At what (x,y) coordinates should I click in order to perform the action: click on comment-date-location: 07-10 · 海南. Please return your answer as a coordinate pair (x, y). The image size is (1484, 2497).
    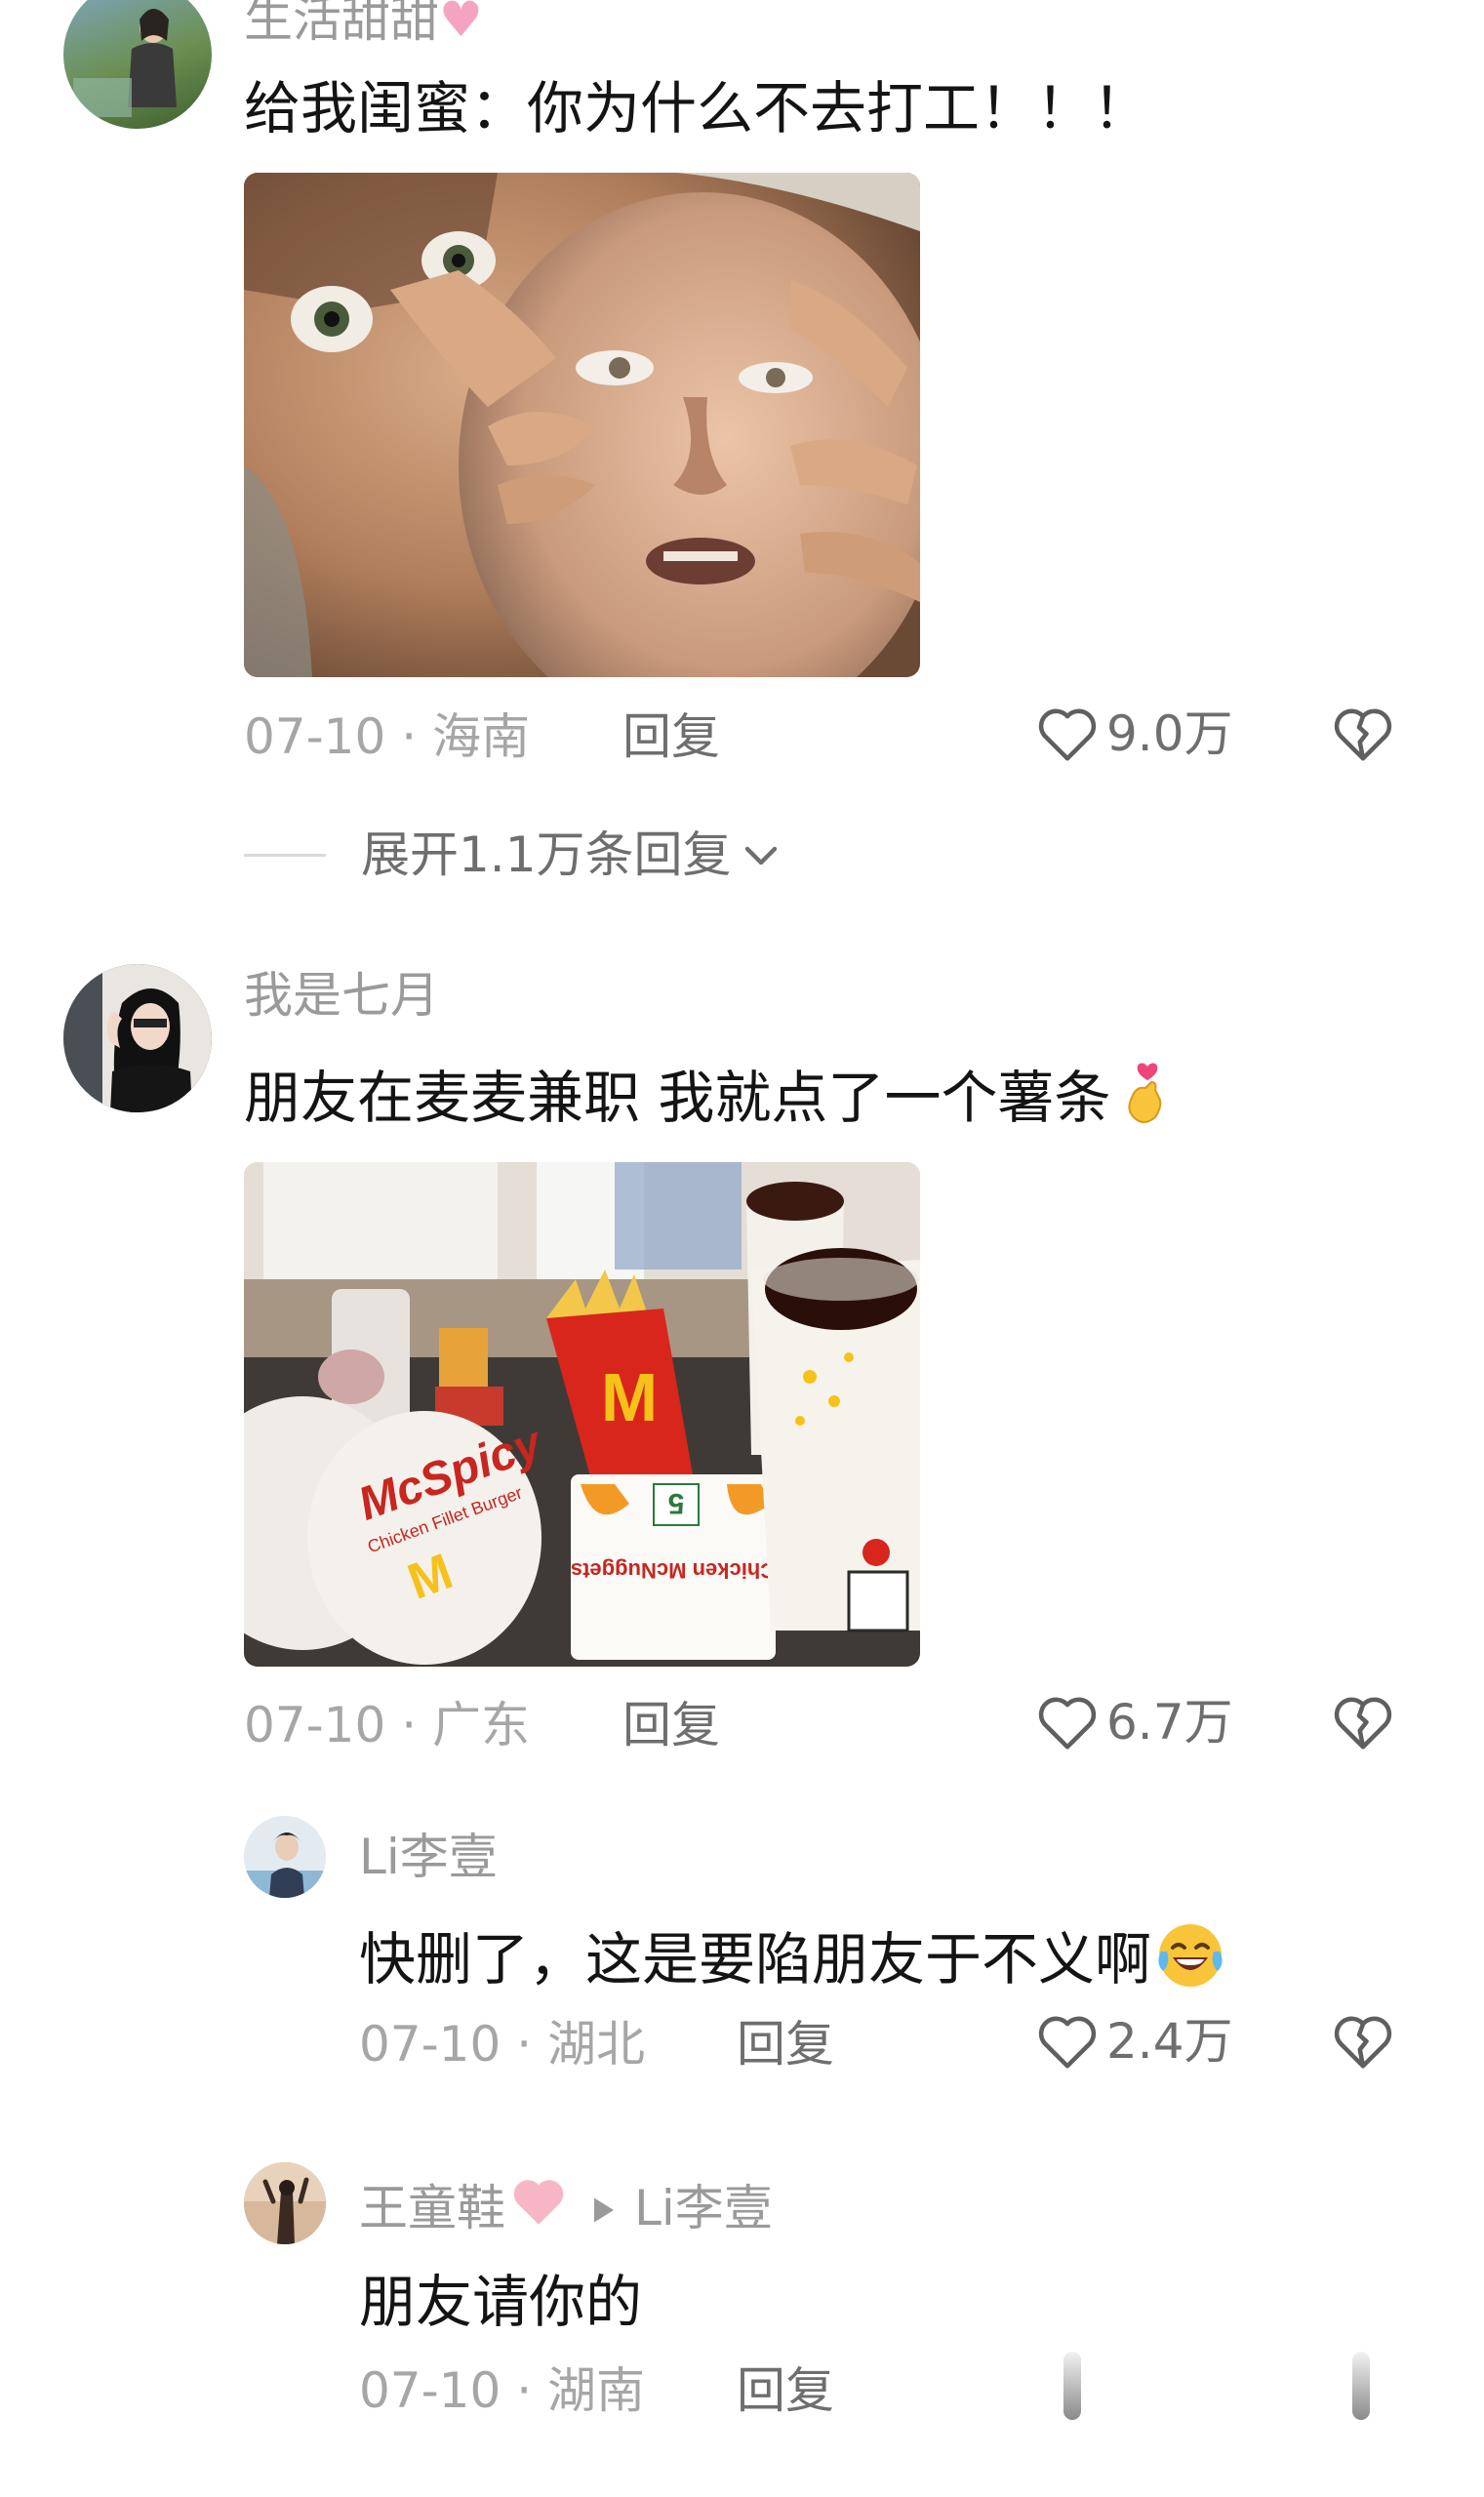
    Looking at the image, I should click on (387, 737).